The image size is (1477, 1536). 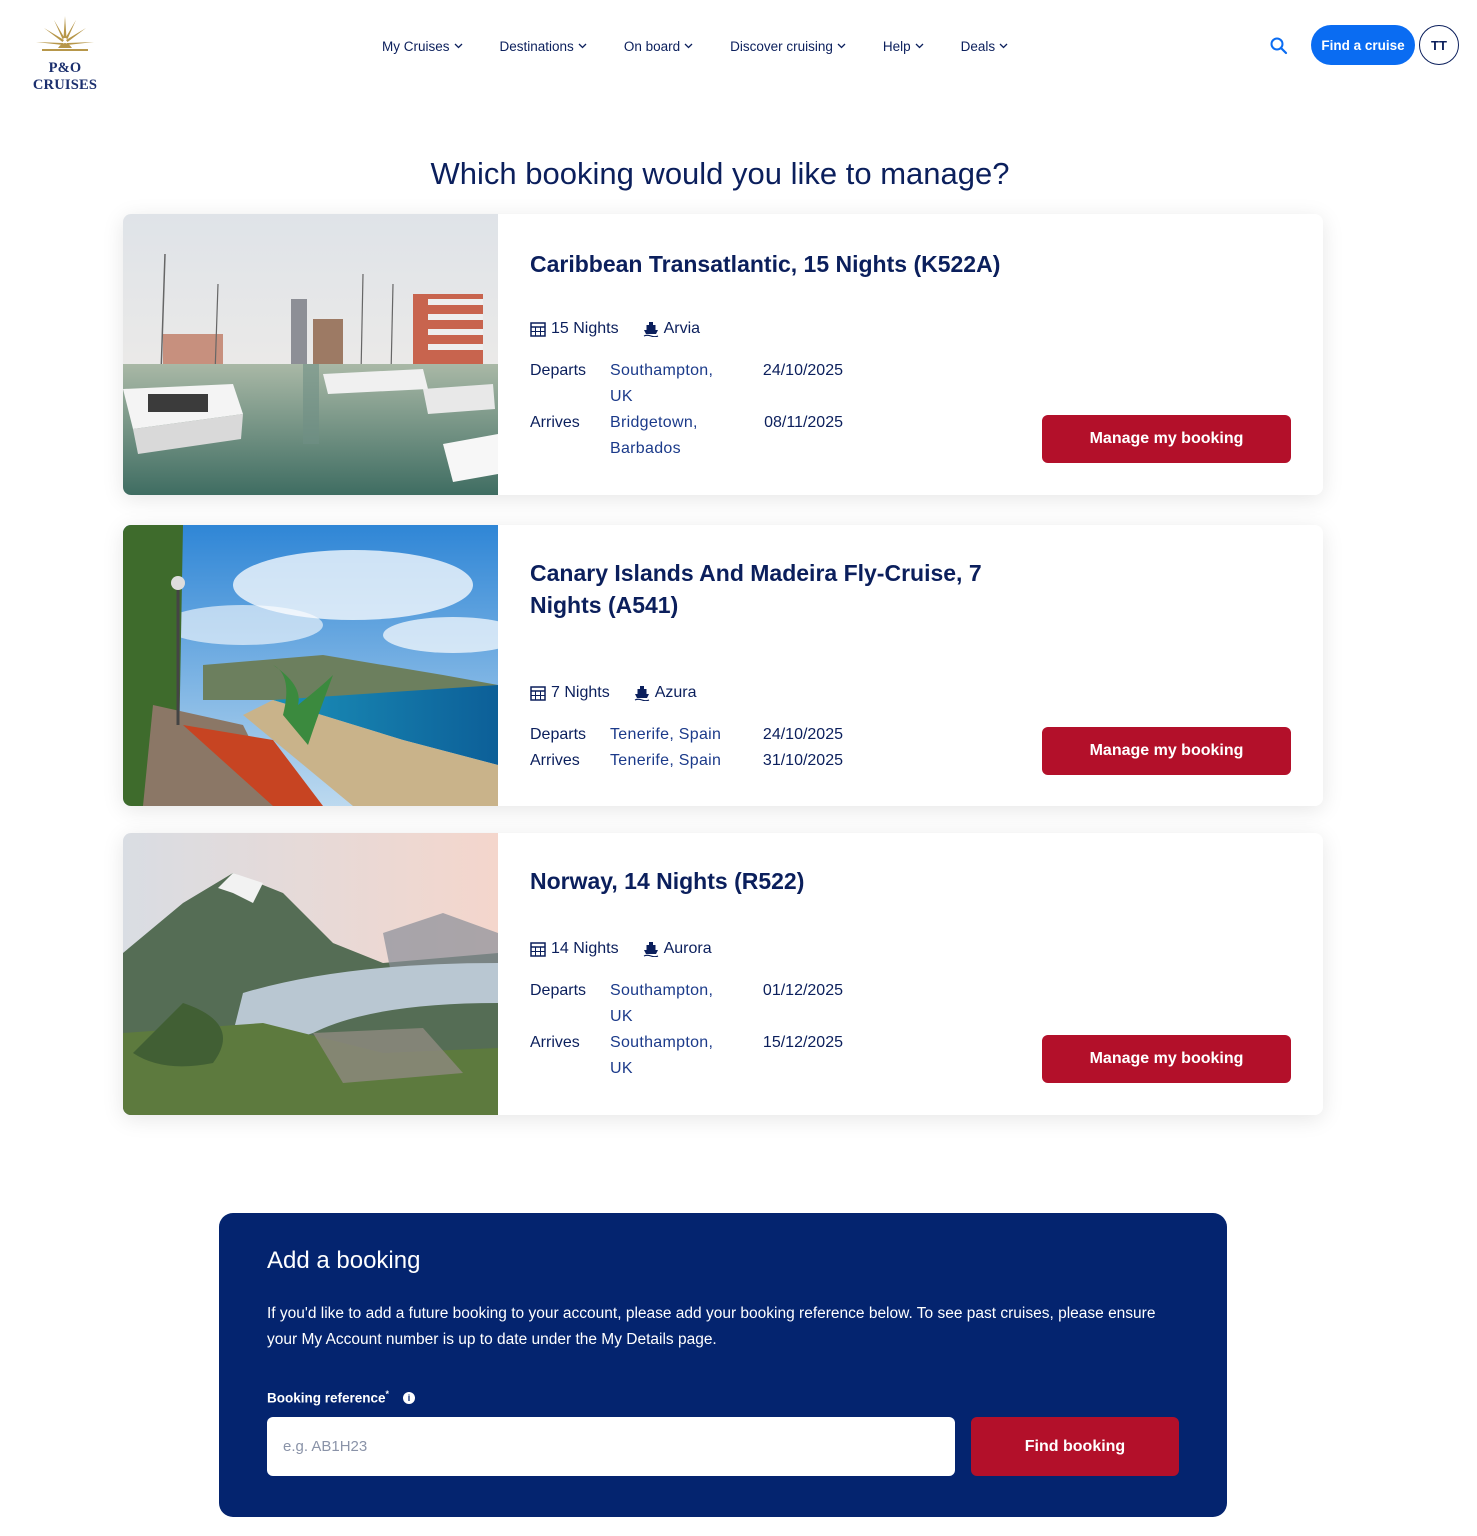 I want to click on booking-meta: 7 Nights Azura, so click(x=625, y=693).